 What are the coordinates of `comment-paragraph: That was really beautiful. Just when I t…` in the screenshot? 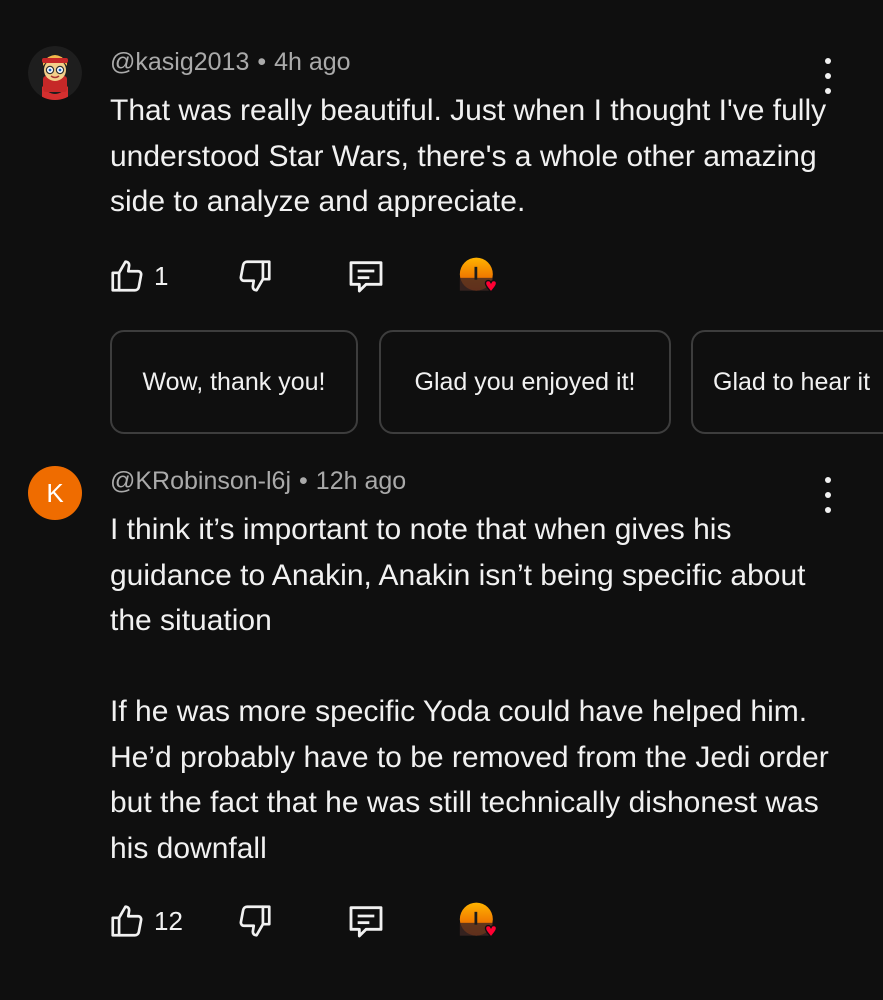 It's located at (468, 156).